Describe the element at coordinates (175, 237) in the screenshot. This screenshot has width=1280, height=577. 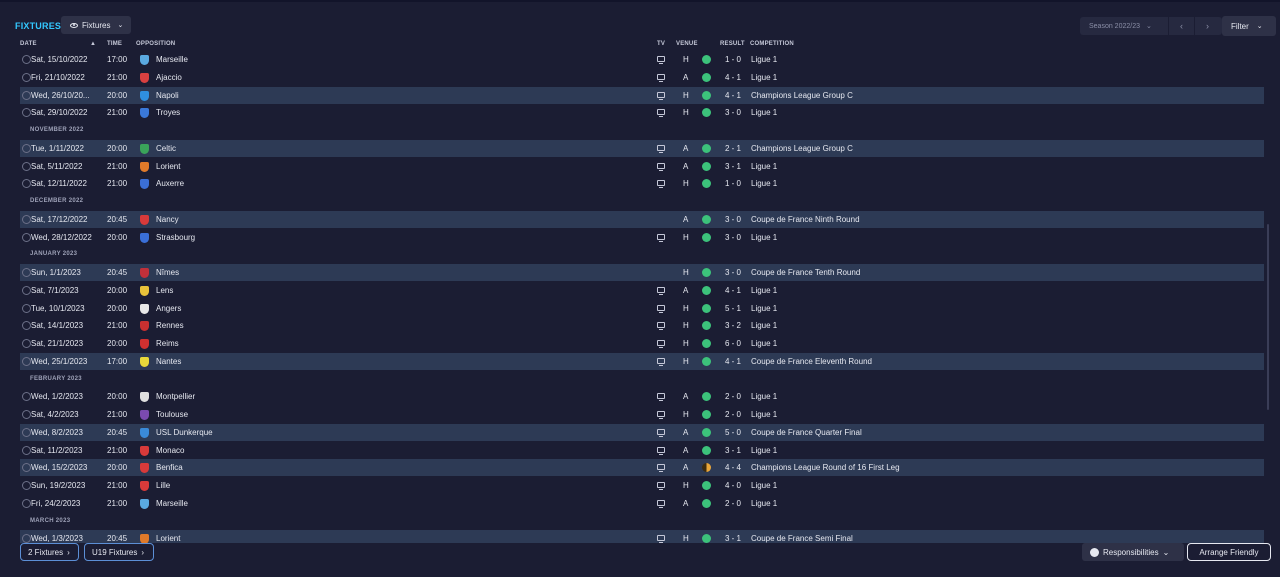
I see `opposition-link: Strasbourg` at that location.